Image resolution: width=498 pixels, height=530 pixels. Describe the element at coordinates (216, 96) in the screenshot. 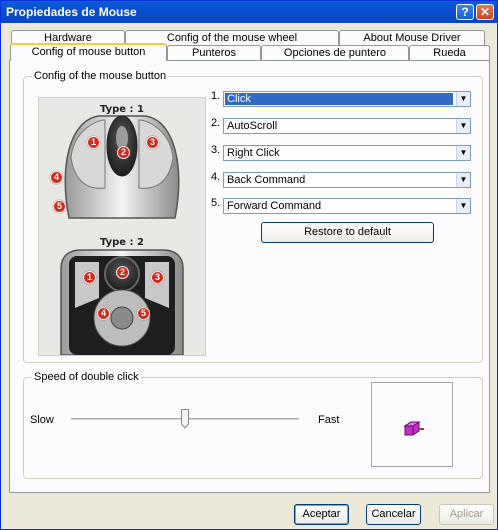

I see `button-1-number: 1.` at that location.